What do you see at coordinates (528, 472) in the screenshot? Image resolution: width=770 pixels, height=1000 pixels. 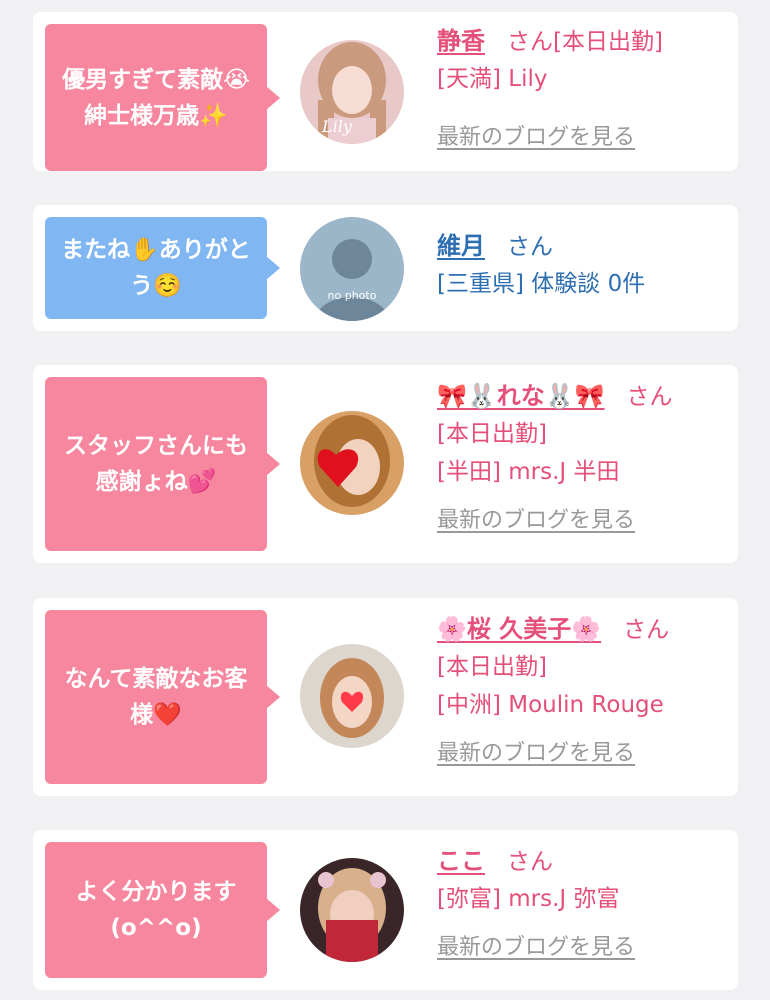 I see `store-label: [半田] mrs.J 半田` at bounding box center [528, 472].